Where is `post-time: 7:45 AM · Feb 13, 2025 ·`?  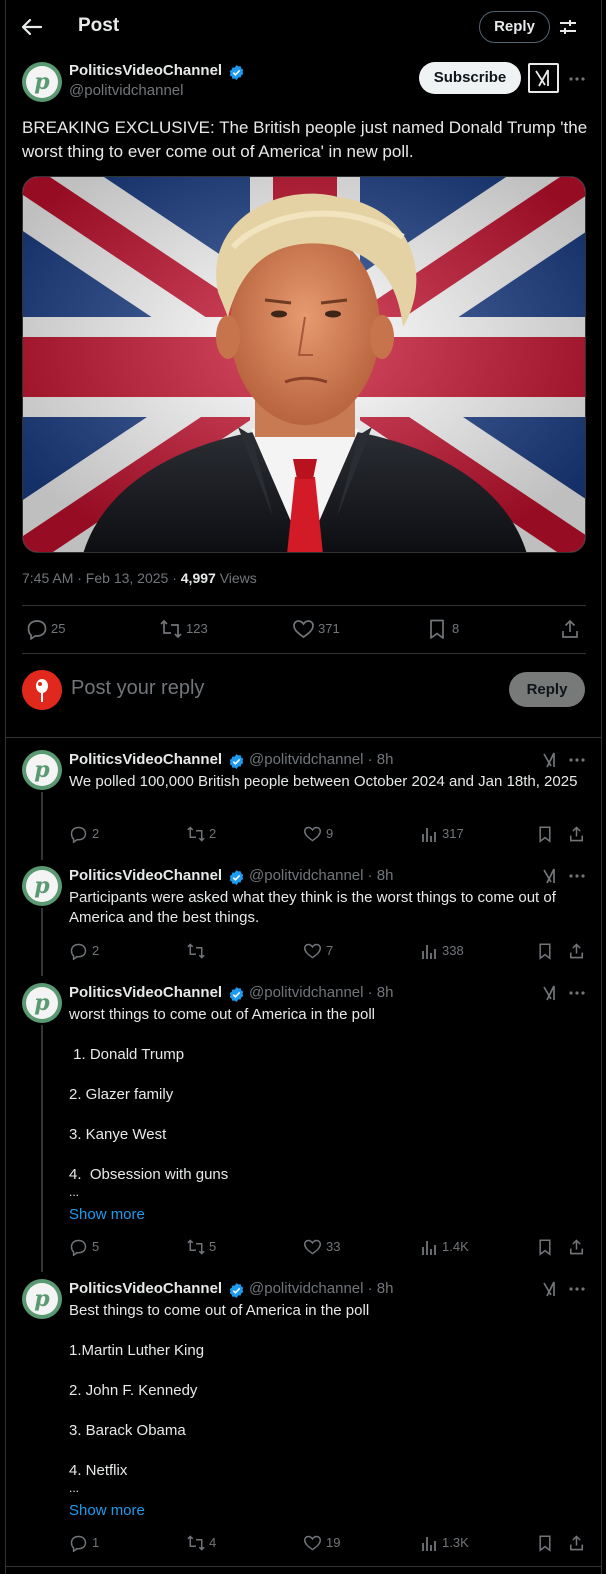
post-time: 7:45 AM · Feb 13, 2025 · is located at coordinates (101, 578).